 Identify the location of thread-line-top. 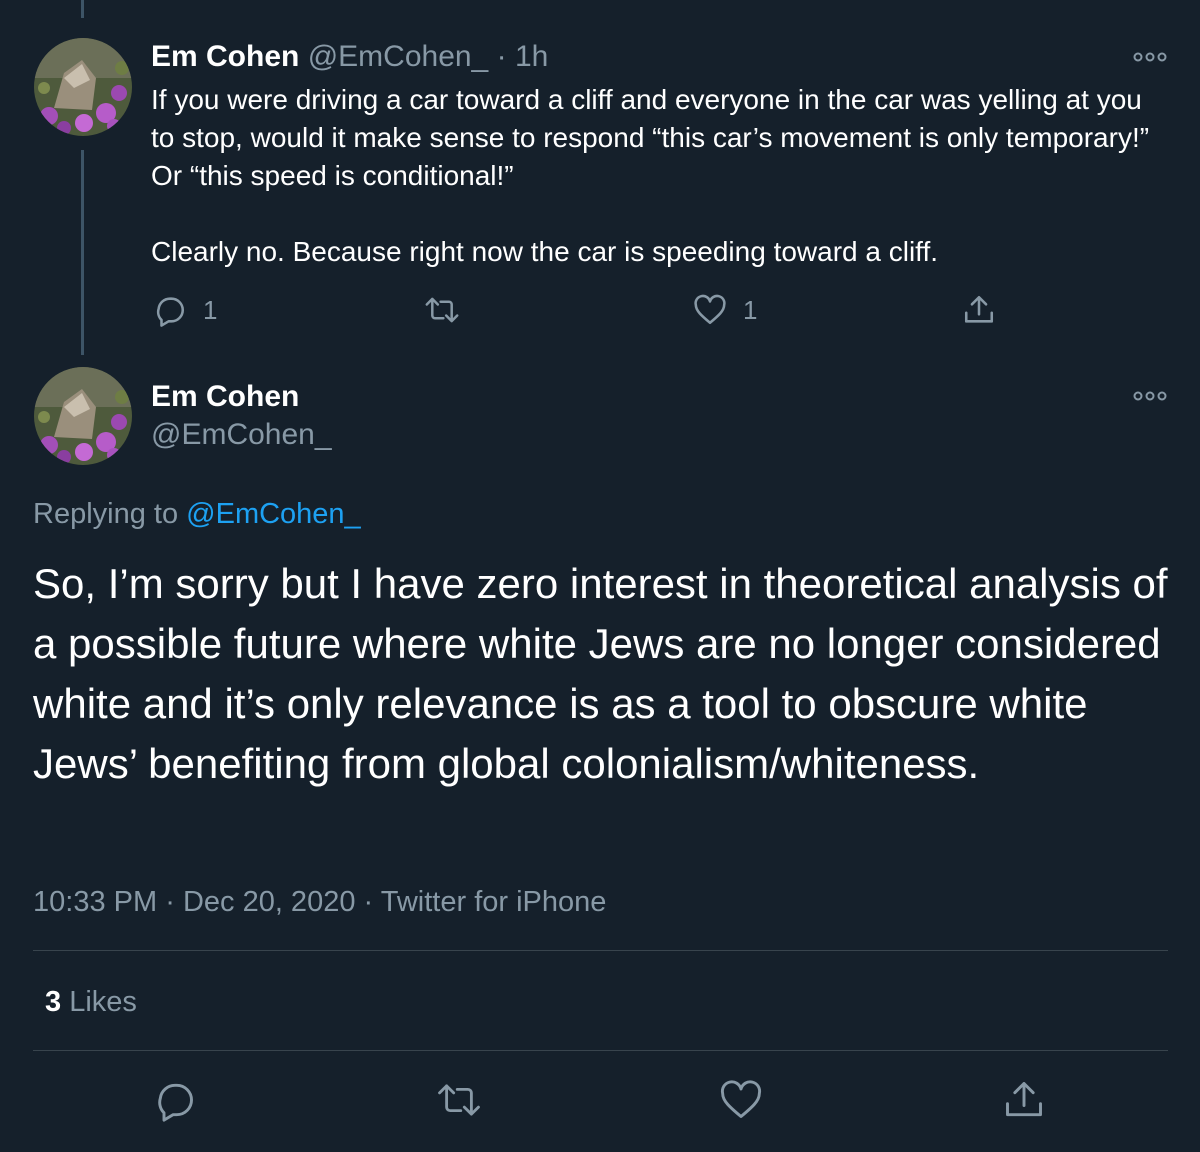
(82, 9).